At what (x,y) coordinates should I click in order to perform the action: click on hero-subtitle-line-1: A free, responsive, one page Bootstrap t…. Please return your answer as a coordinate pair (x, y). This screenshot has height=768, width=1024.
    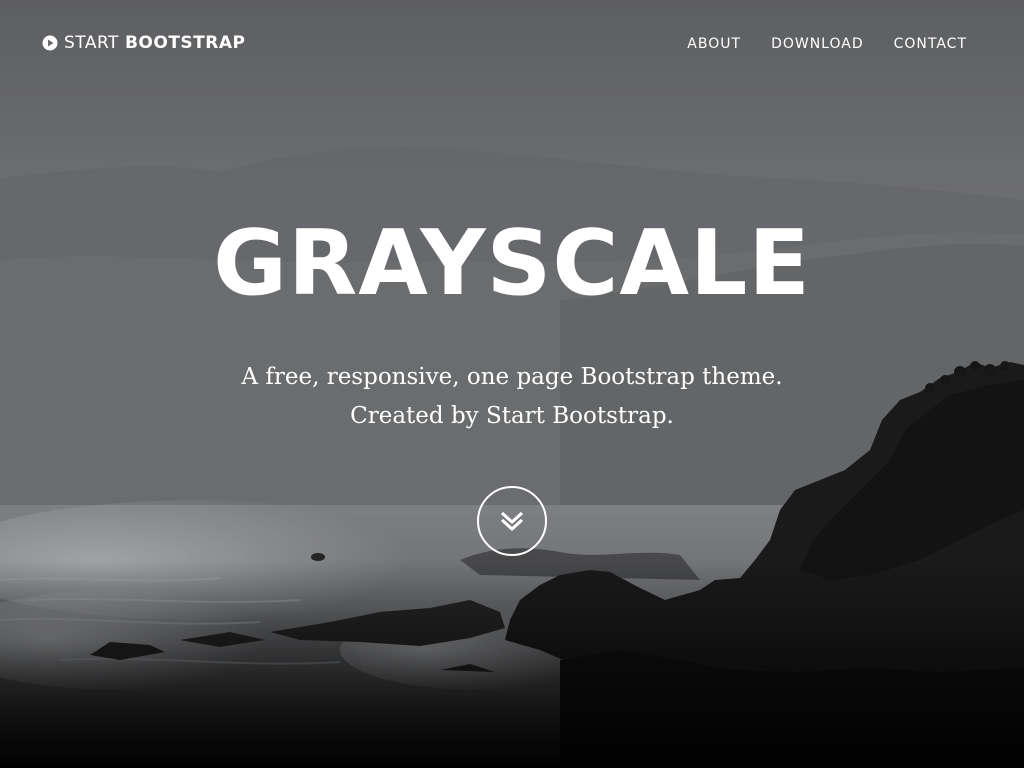
    Looking at the image, I should click on (512, 377).